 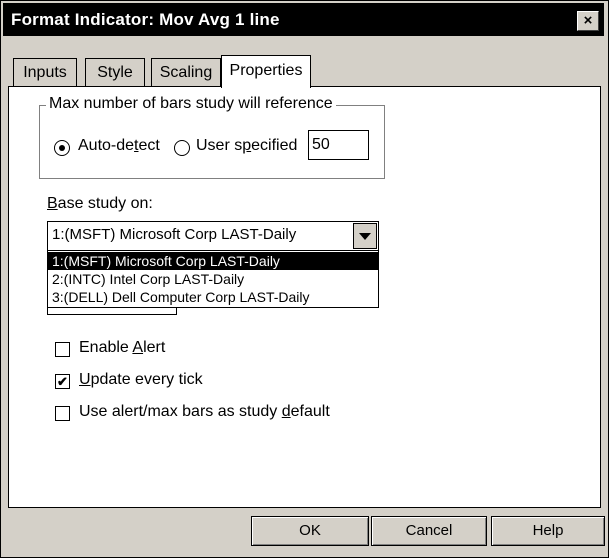 What do you see at coordinates (310, 531) in the screenshot?
I see `ok-button: OK` at bounding box center [310, 531].